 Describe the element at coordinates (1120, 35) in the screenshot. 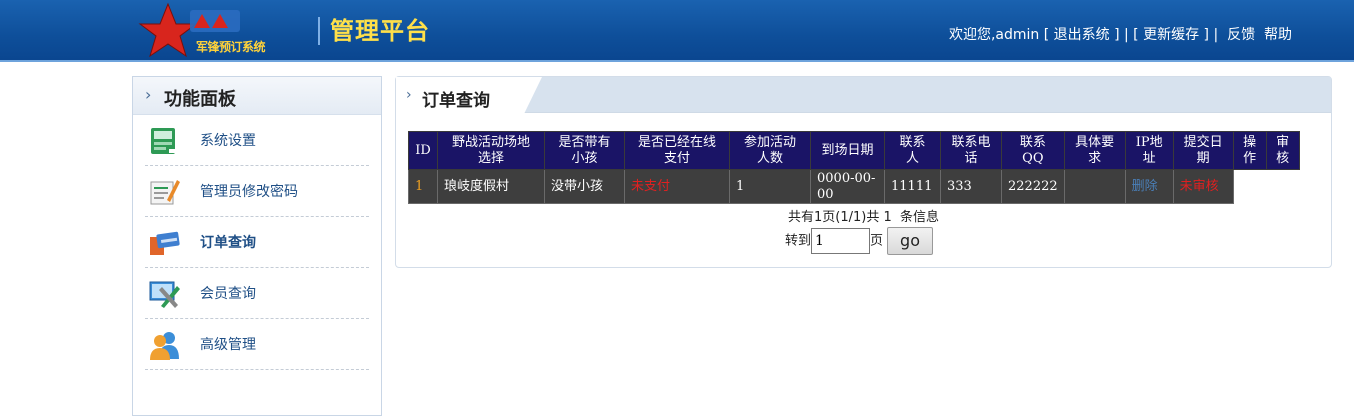

I see `top-links: 欢迎您,admin [ 退出系统 ] | [ 更新缓存 ] | 反馈 帮助` at that location.